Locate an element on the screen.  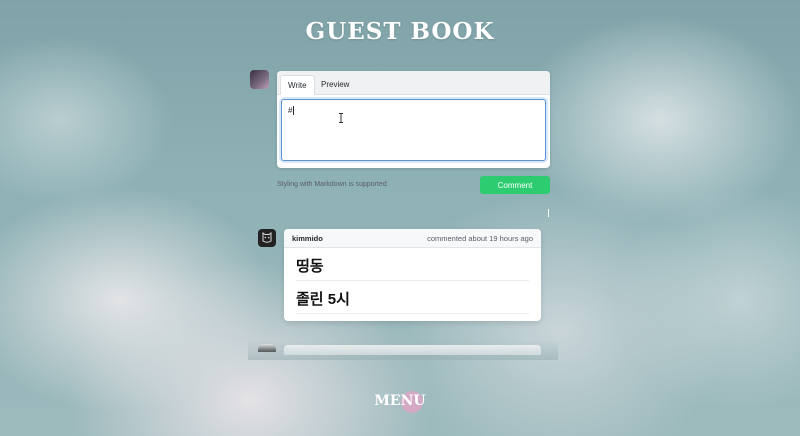
tab-write: Write is located at coordinates (297, 85).